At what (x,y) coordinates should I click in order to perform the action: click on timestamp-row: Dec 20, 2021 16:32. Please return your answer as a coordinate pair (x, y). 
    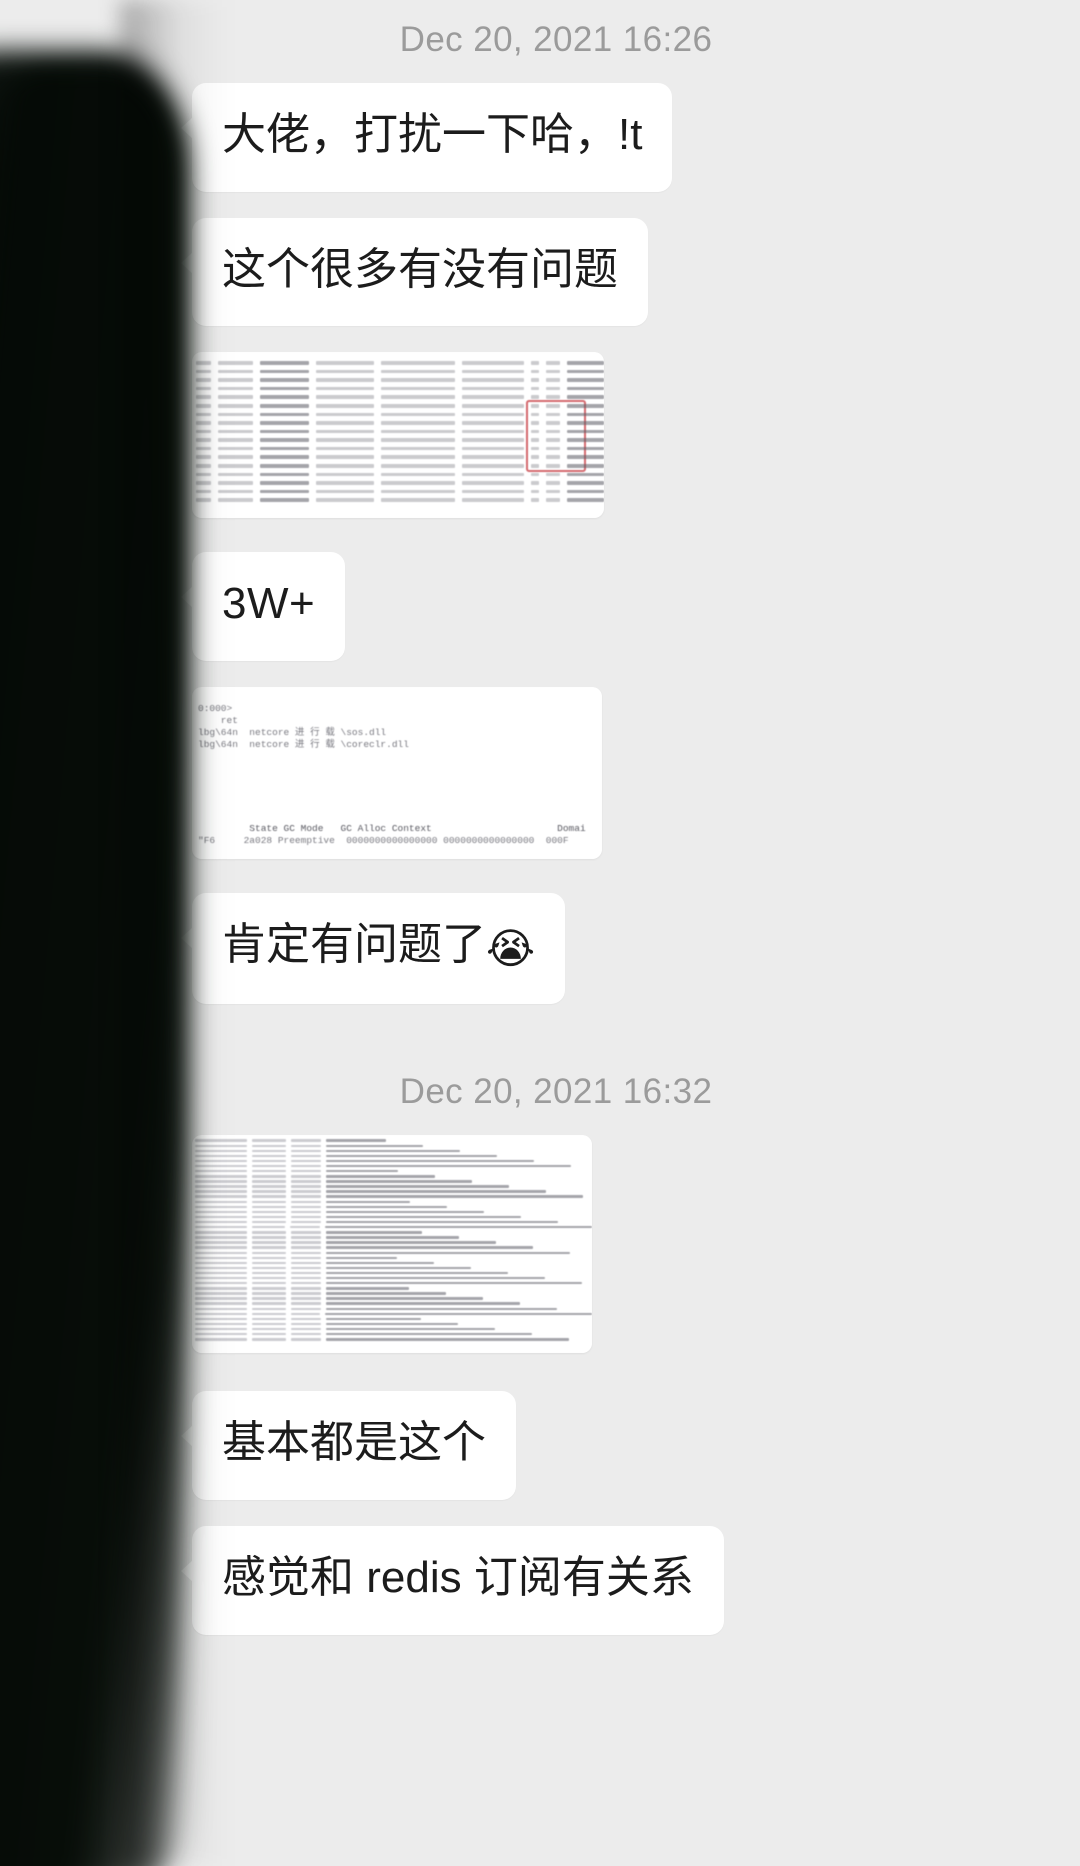
    Looking at the image, I should click on (556, 1082).